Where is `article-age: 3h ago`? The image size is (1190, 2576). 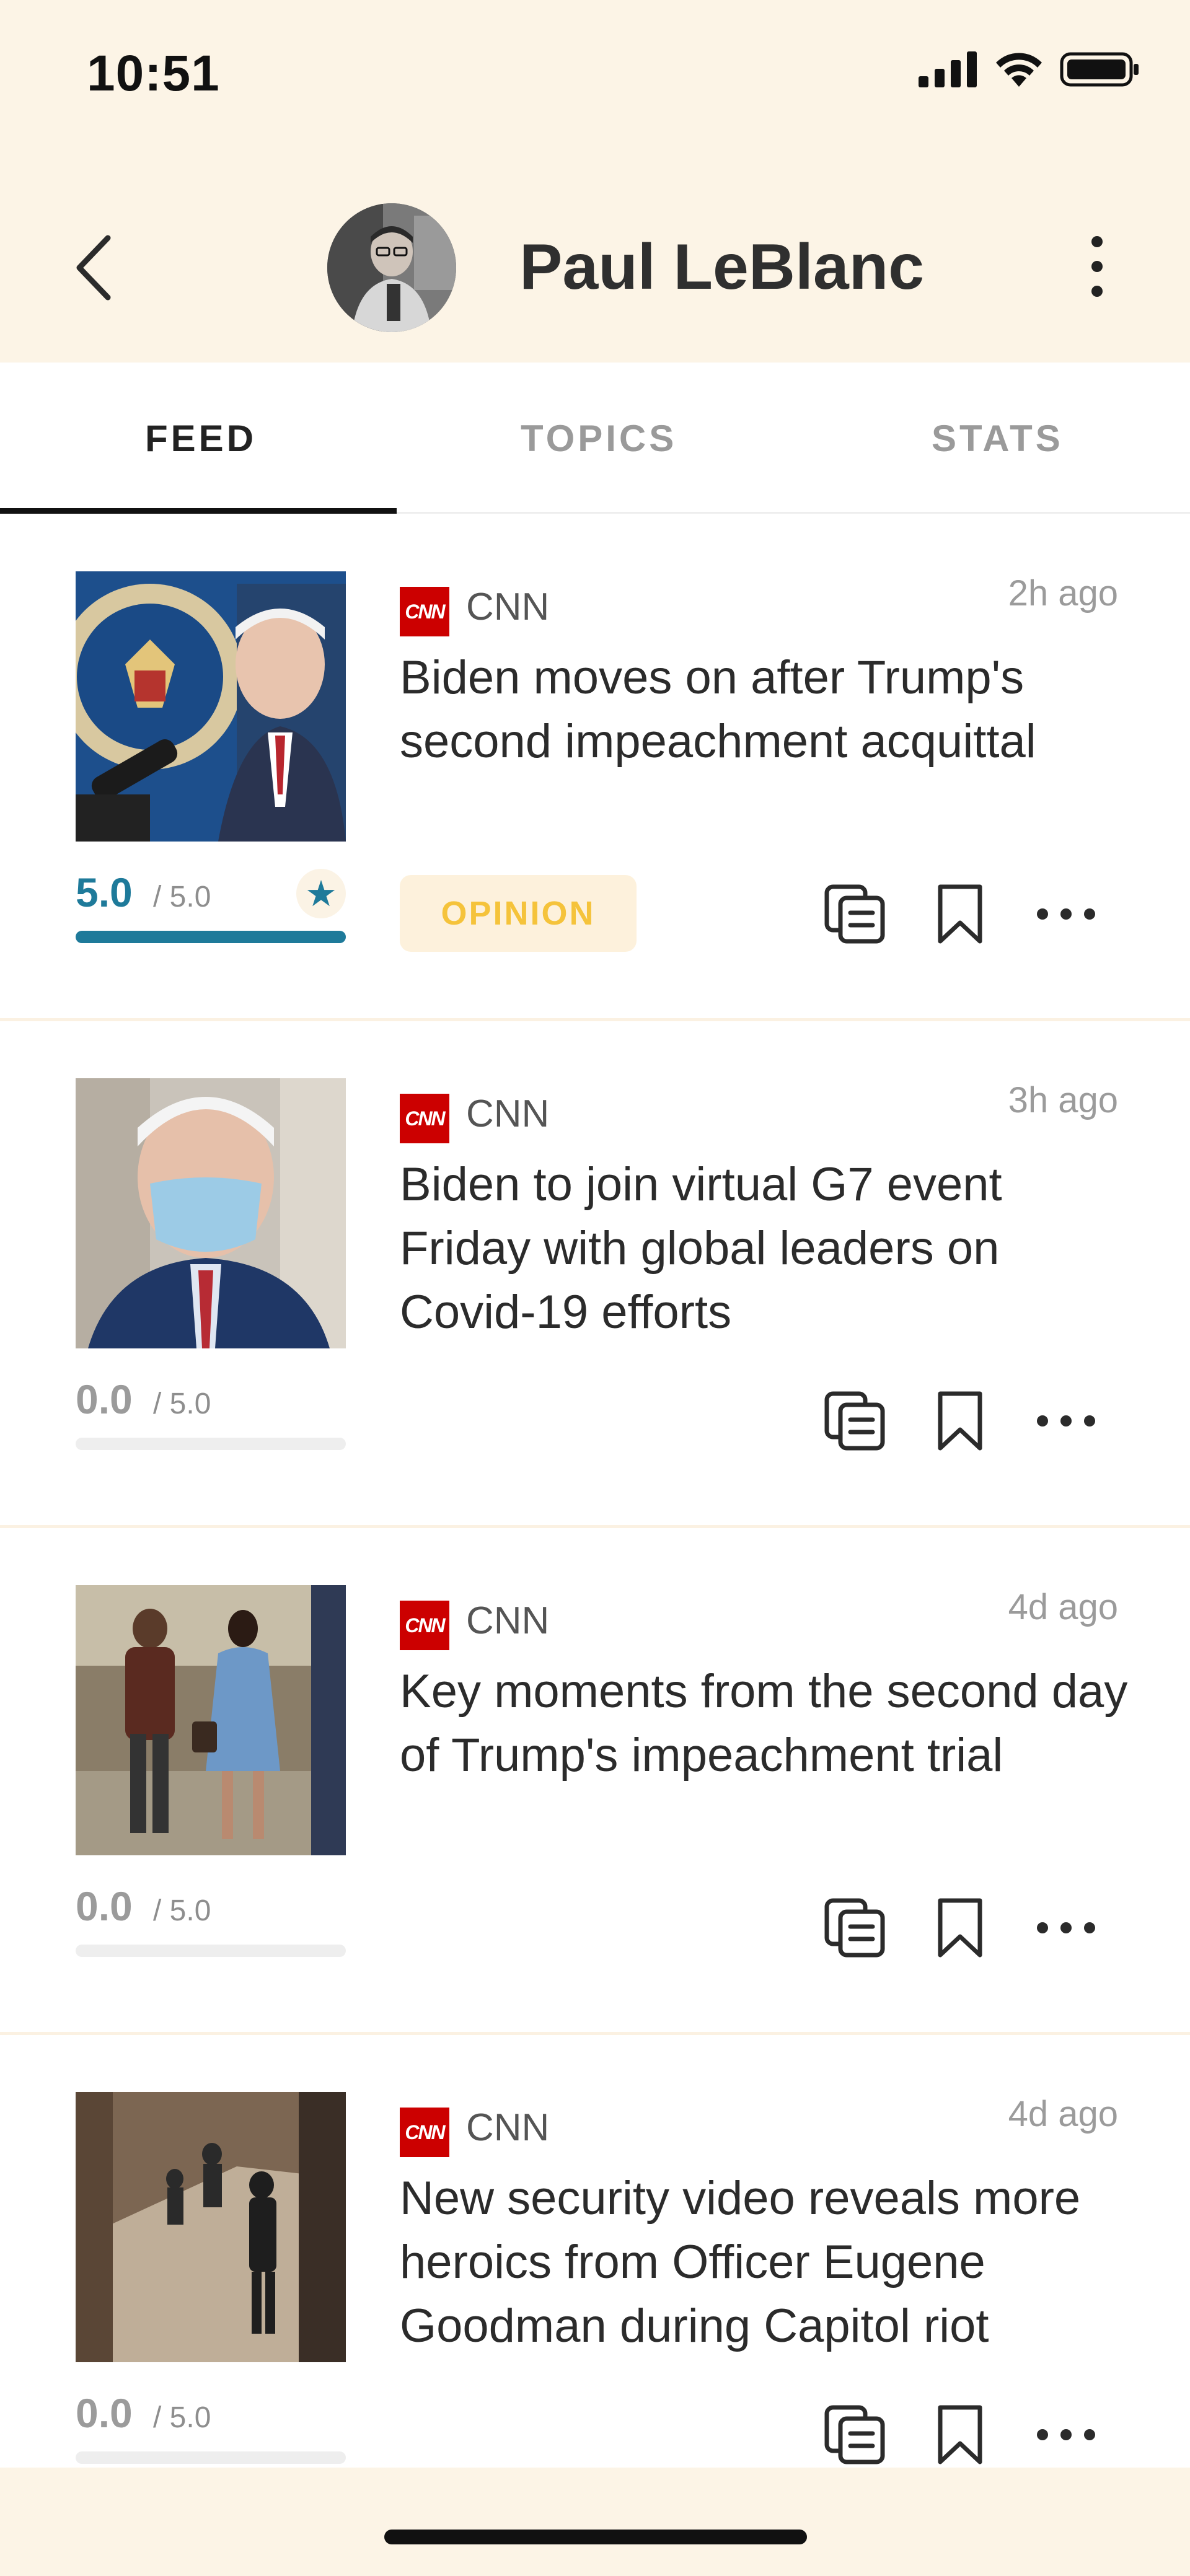 article-age: 3h ago is located at coordinates (1063, 1100).